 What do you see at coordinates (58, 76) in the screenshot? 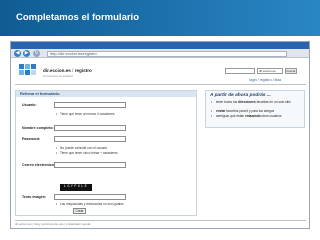
I see `site-tagline: tus favoritos en español` at bounding box center [58, 76].